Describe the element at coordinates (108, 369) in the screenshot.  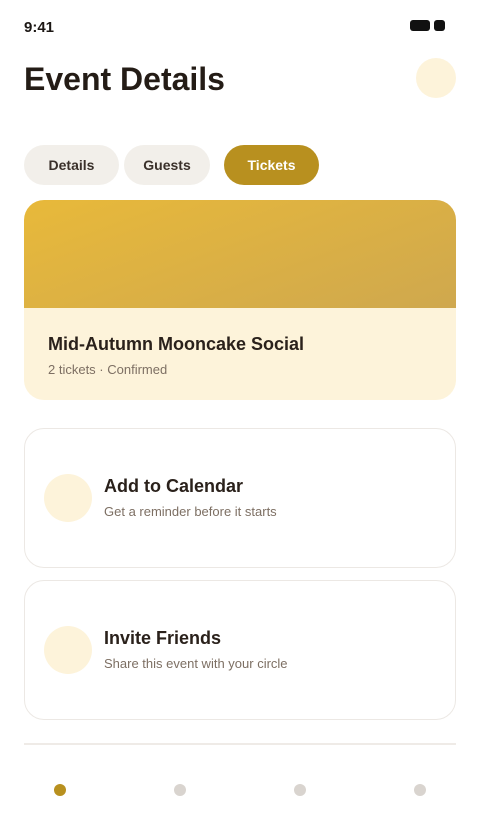
I see `ticket-meta: 2 tickets · Confirmed` at that location.